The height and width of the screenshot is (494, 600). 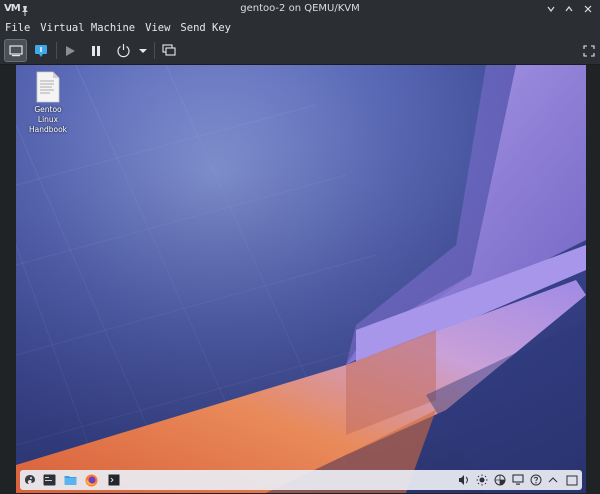 I want to click on toolbar, so click(x=300, y=51).